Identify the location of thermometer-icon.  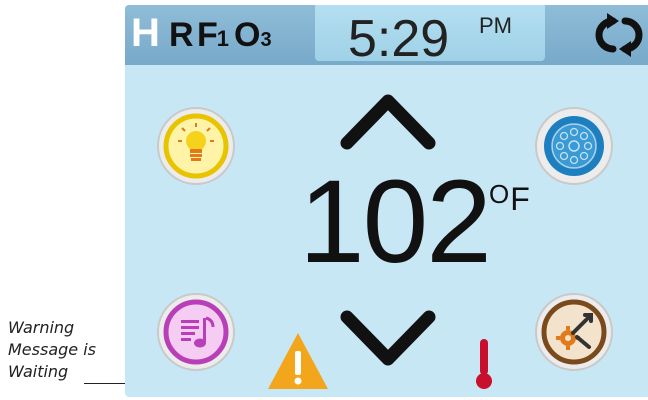
(484, 363).